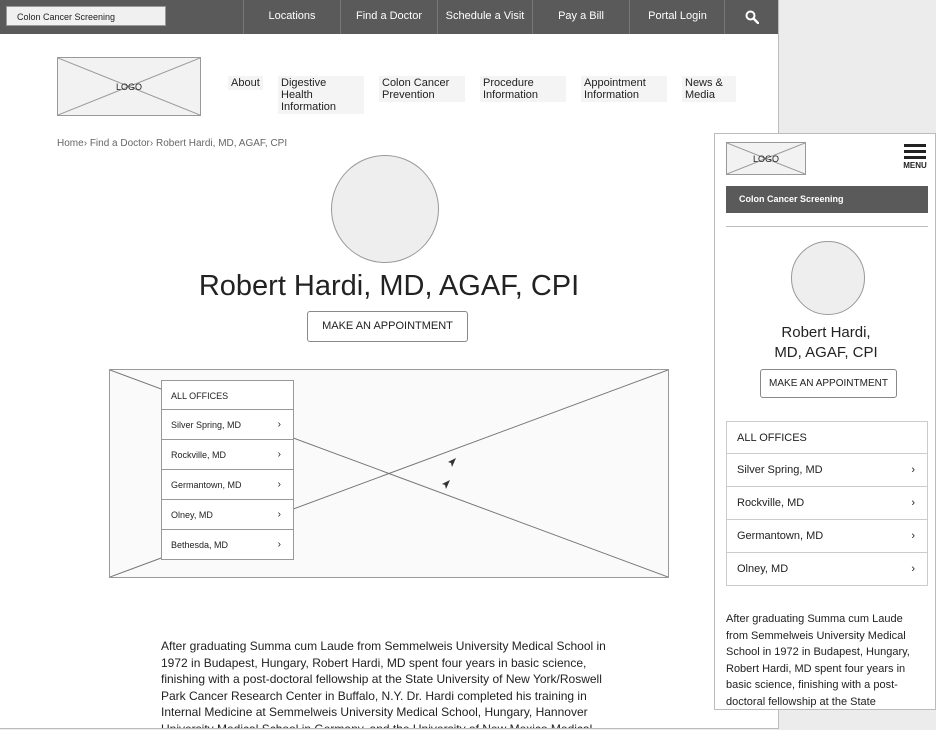 This screenshot has height=730, width=936. What do you see at coordinates (827, 199) in the screenshot?
I see `mobile-site-band: Colon Cancer Screening` at bounding box center [827, 199].